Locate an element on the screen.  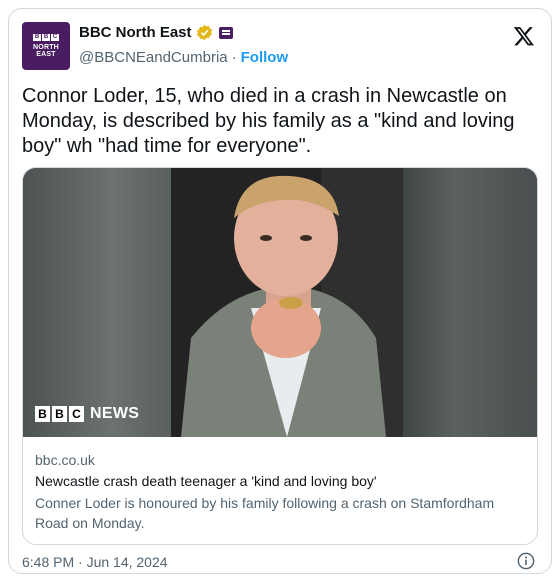
handle-row: @BBCNEandCumbria · Follow is located at coordinates (183, 57).